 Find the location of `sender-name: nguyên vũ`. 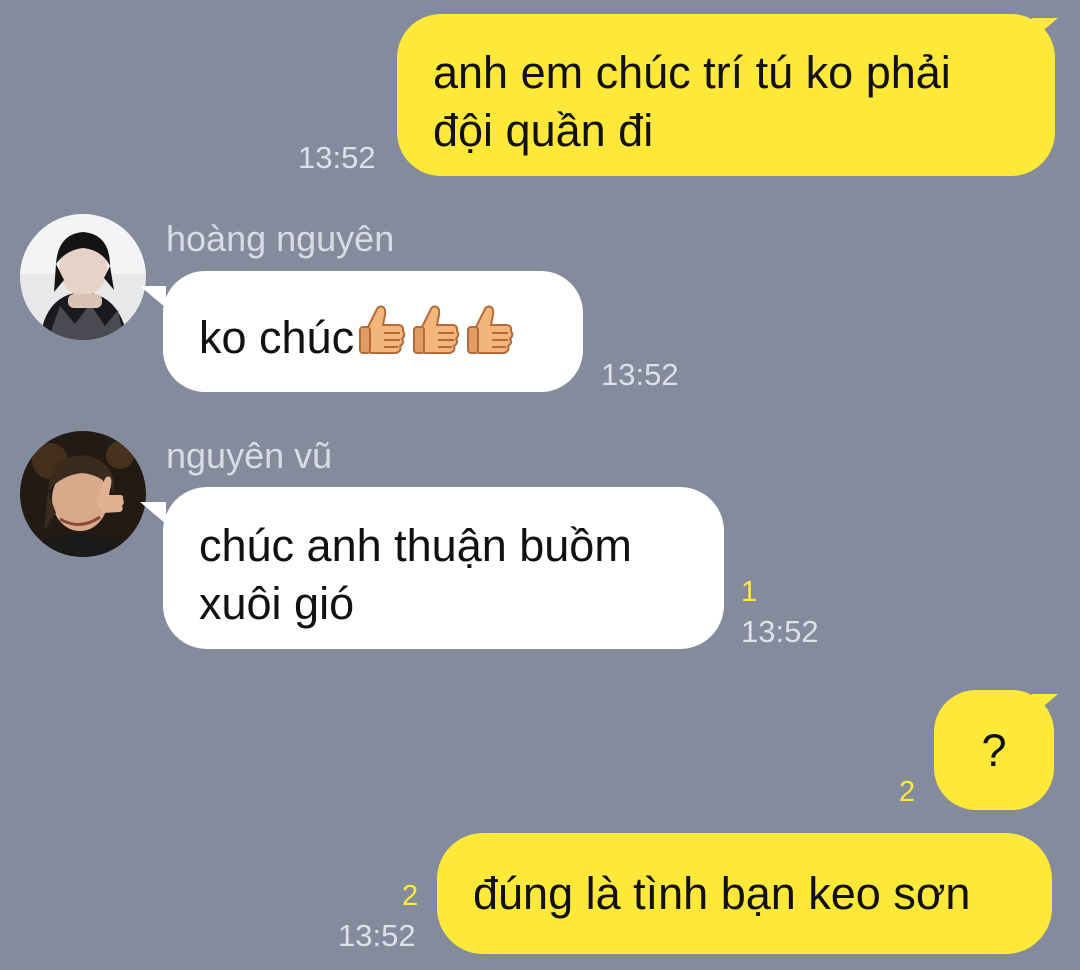

sender-name: nguyên vũ is located at coordinates (249, 455).